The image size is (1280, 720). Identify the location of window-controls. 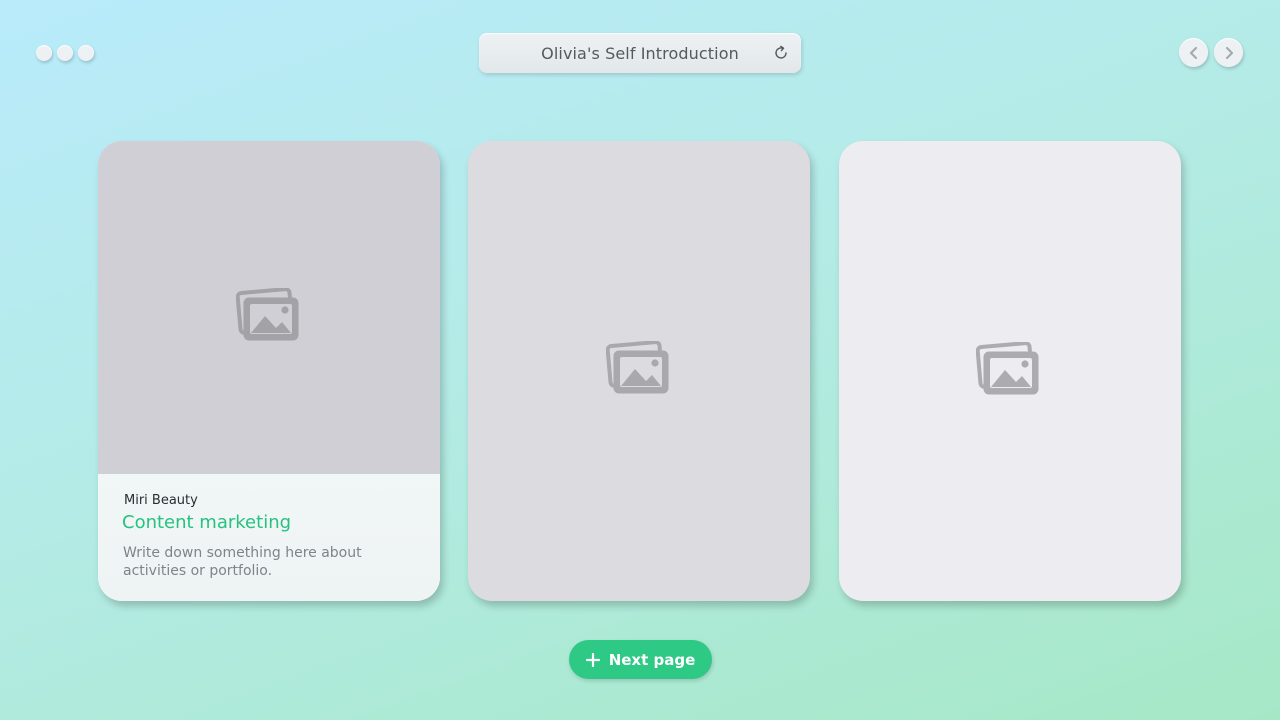
(65, 53).